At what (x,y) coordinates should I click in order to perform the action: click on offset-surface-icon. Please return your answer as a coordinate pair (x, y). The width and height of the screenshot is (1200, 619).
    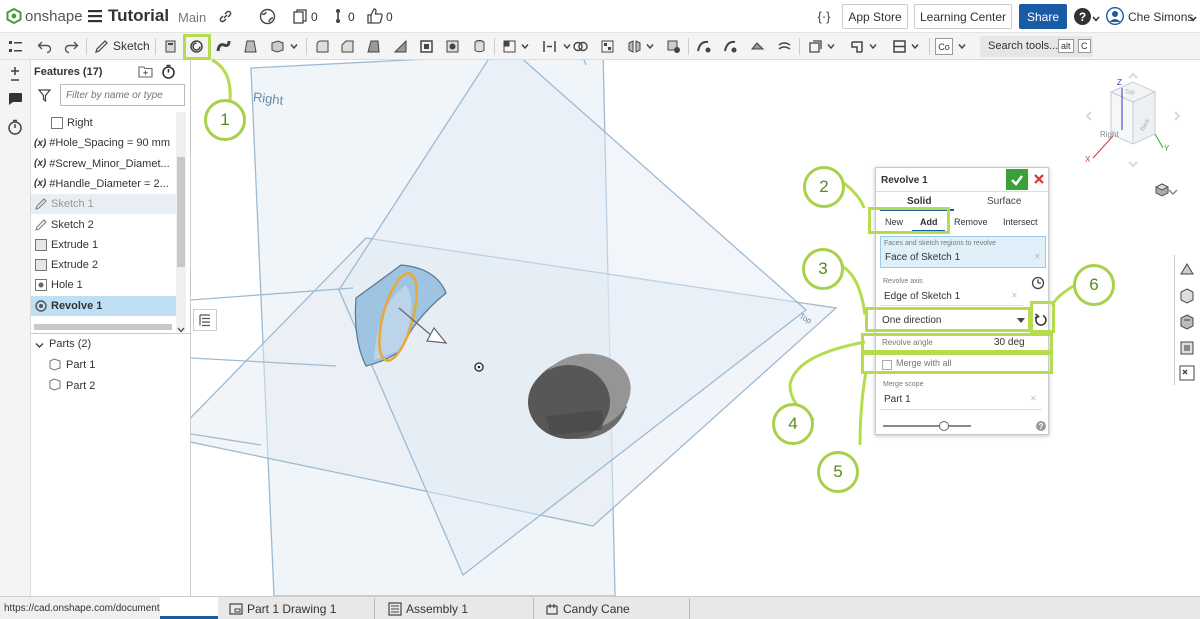
    Looking at the image, I should click on (784, 46).